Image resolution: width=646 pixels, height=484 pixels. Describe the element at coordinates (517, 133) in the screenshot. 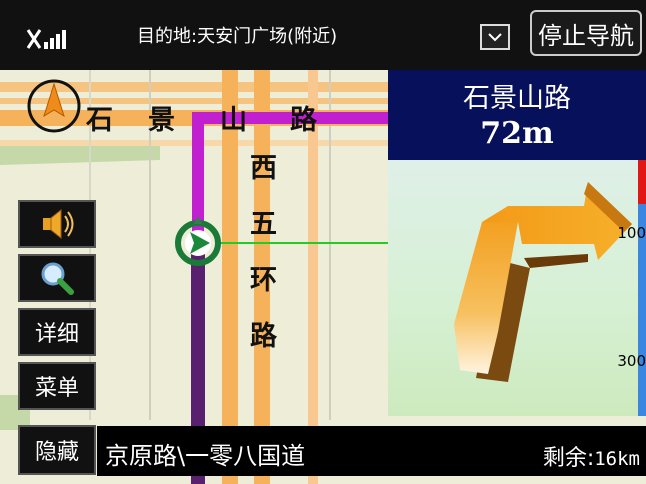

I see `turn-distance: 72m` at that location.